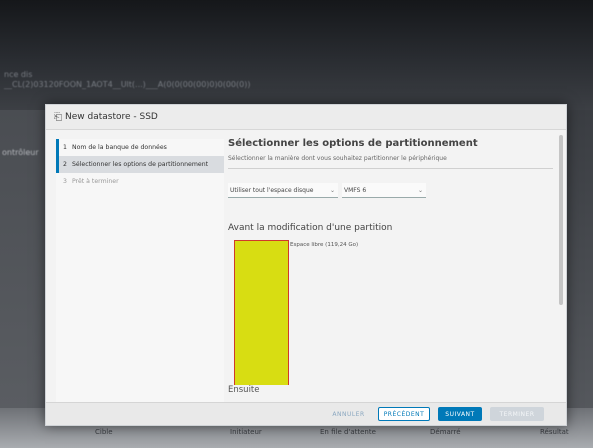 The image size is (593, 448). Describe the element at coordinates (445, 432) in the screenshot. I see `taskbar-col-started: Démarré` at that location.